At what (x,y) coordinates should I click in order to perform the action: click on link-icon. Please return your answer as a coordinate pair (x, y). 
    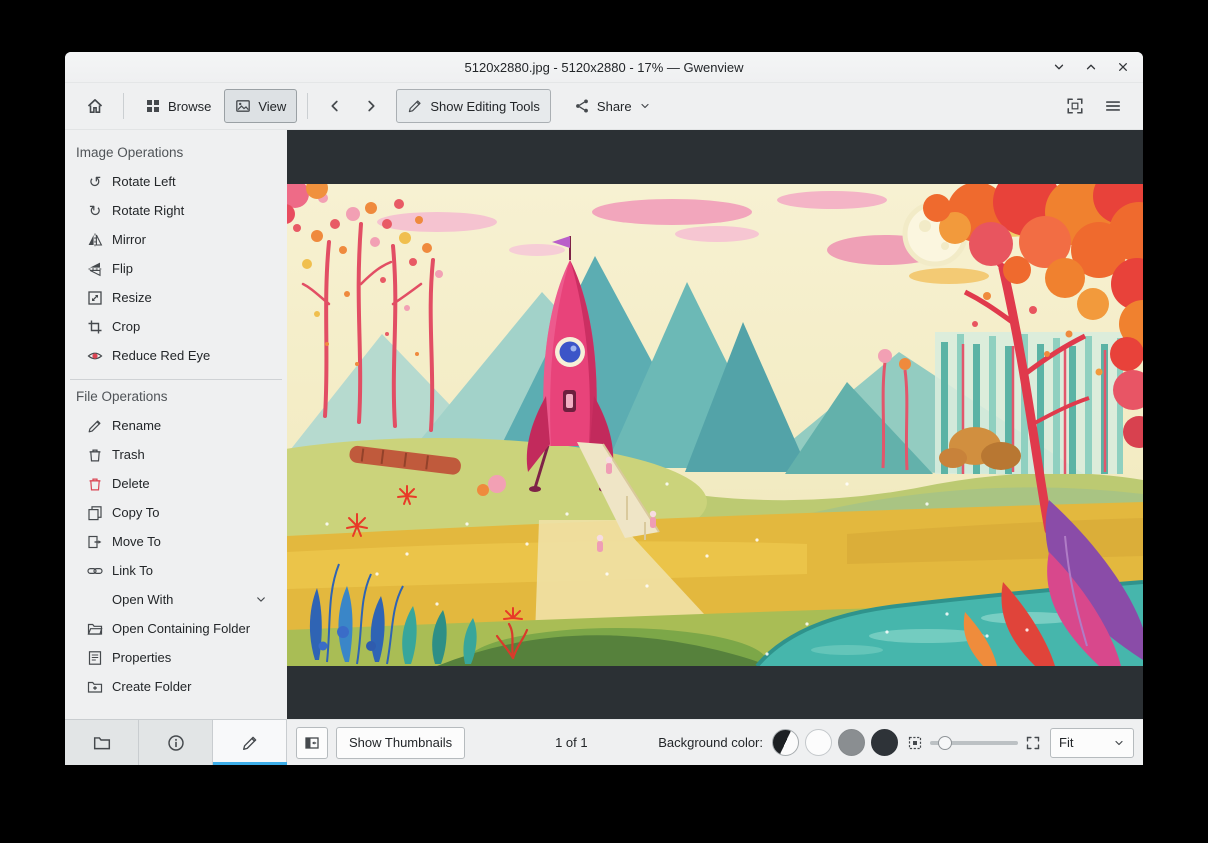
    Looking at the image, I should click on (95, 570).